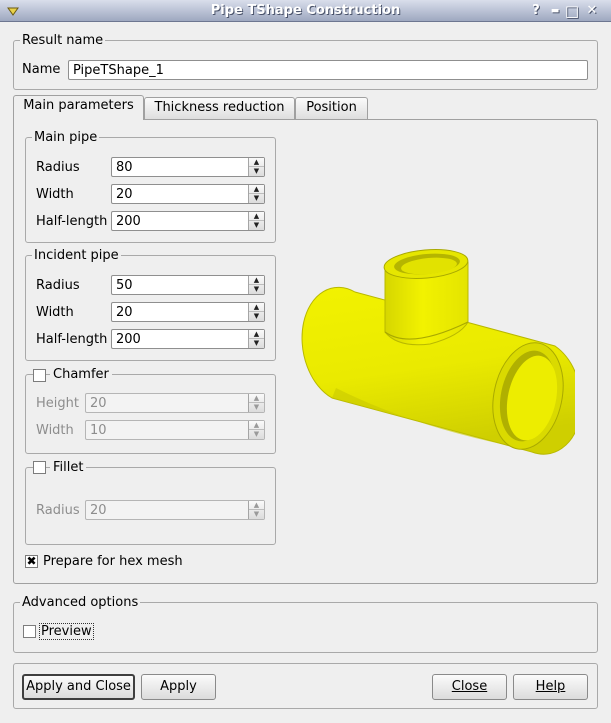 Image resolution: width=611 pixels, height=723 pixels. What do you see at coordinates (41, 69) in the screenshot?
I see `name-label: Name` at bounding box center [41, 69].